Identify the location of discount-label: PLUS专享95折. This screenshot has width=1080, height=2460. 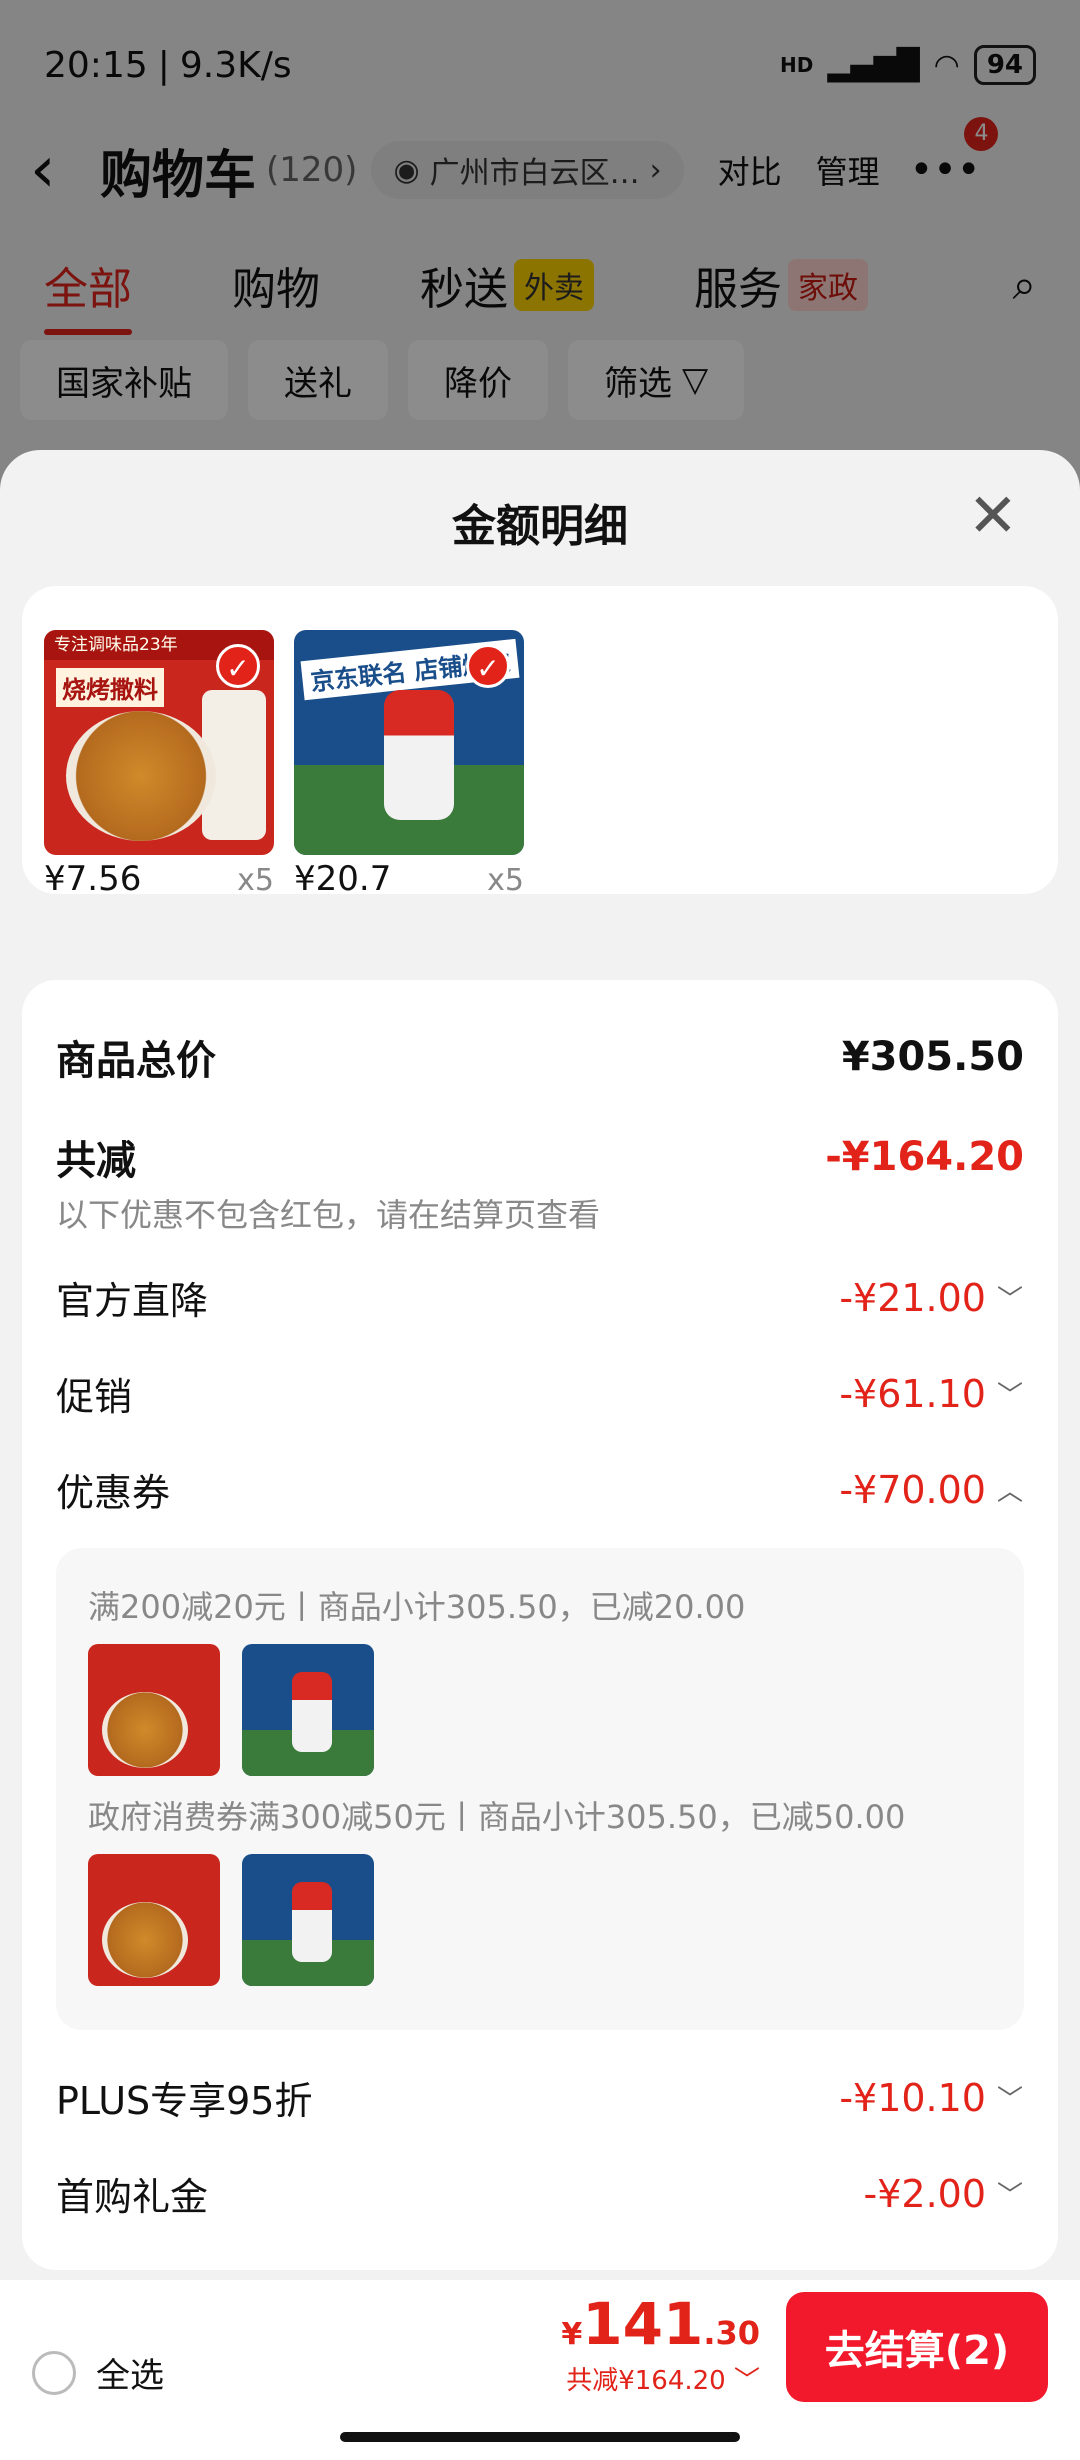
(184, 2101).